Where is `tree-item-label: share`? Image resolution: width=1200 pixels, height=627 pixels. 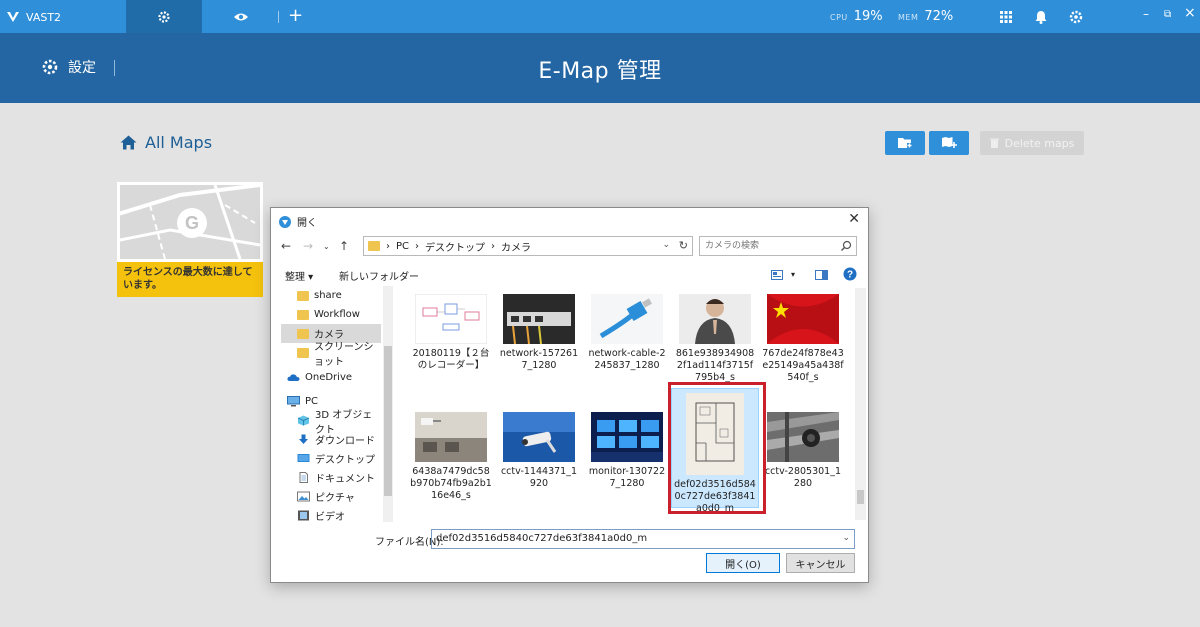
tree-item-label: share is located at coordinates (328, 295).